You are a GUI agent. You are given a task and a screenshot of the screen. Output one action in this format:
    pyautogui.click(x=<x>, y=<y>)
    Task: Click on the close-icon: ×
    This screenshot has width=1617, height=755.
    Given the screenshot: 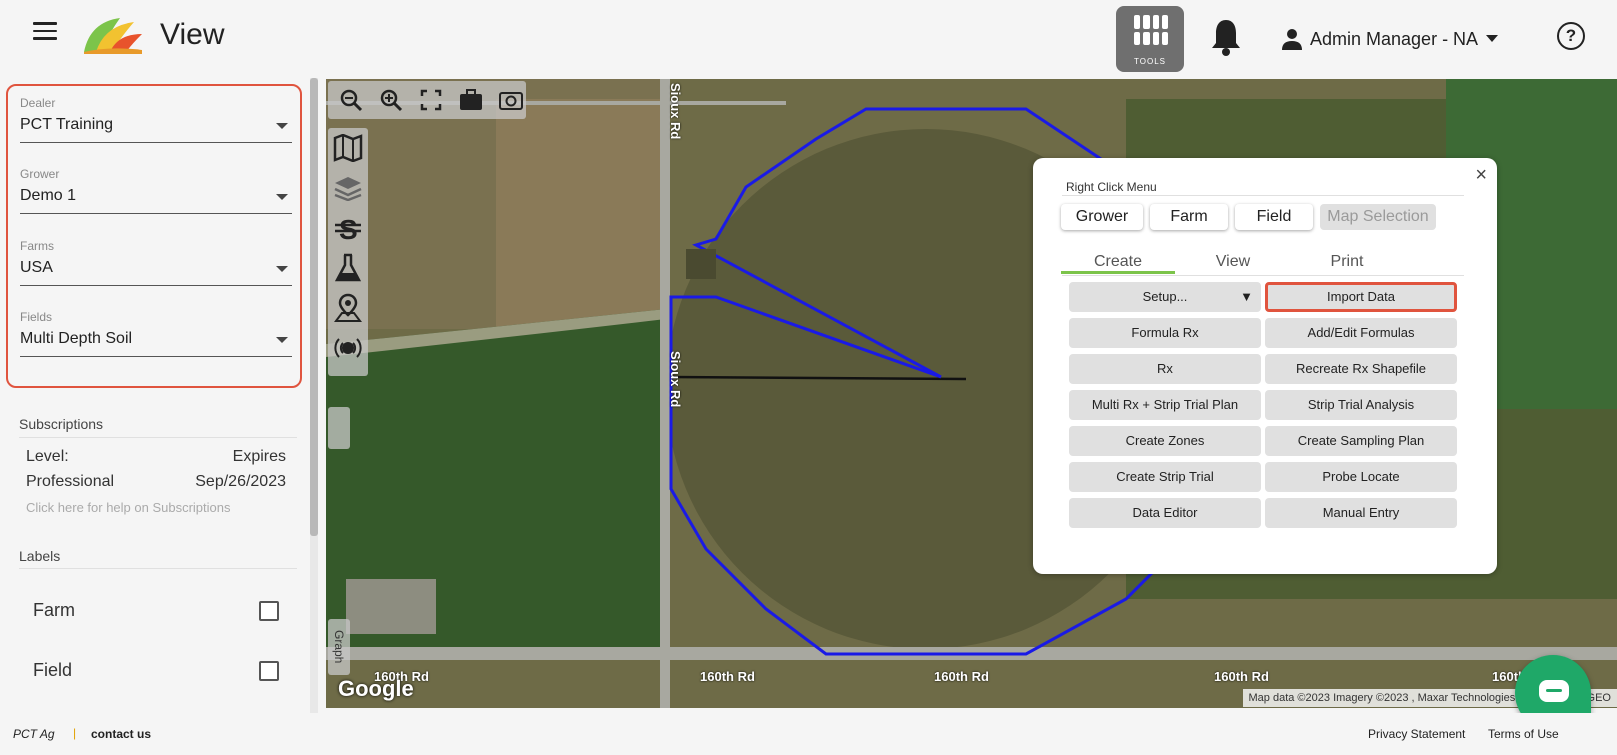 What is the action you would take?
    pyautogui.click(x=1481, y=175)
    